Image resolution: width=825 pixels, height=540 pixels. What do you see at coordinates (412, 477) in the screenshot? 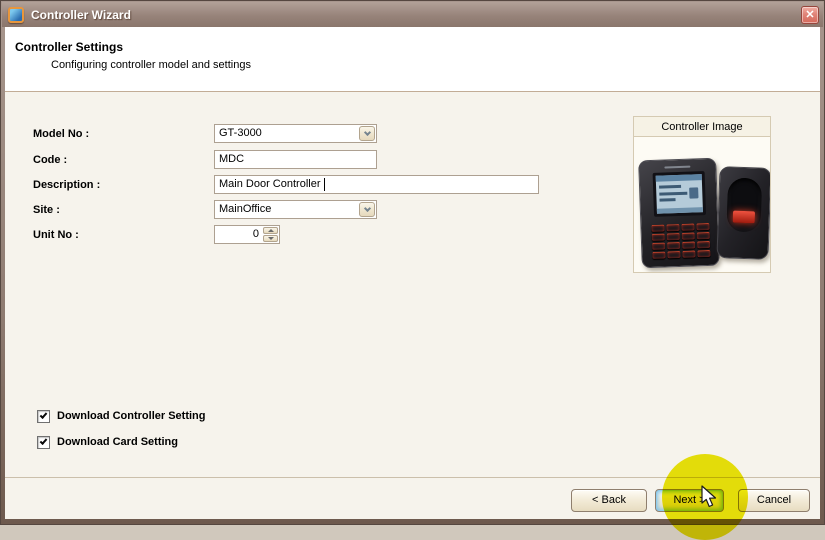
I see `footer-divider` at bounding box center [412, 477].